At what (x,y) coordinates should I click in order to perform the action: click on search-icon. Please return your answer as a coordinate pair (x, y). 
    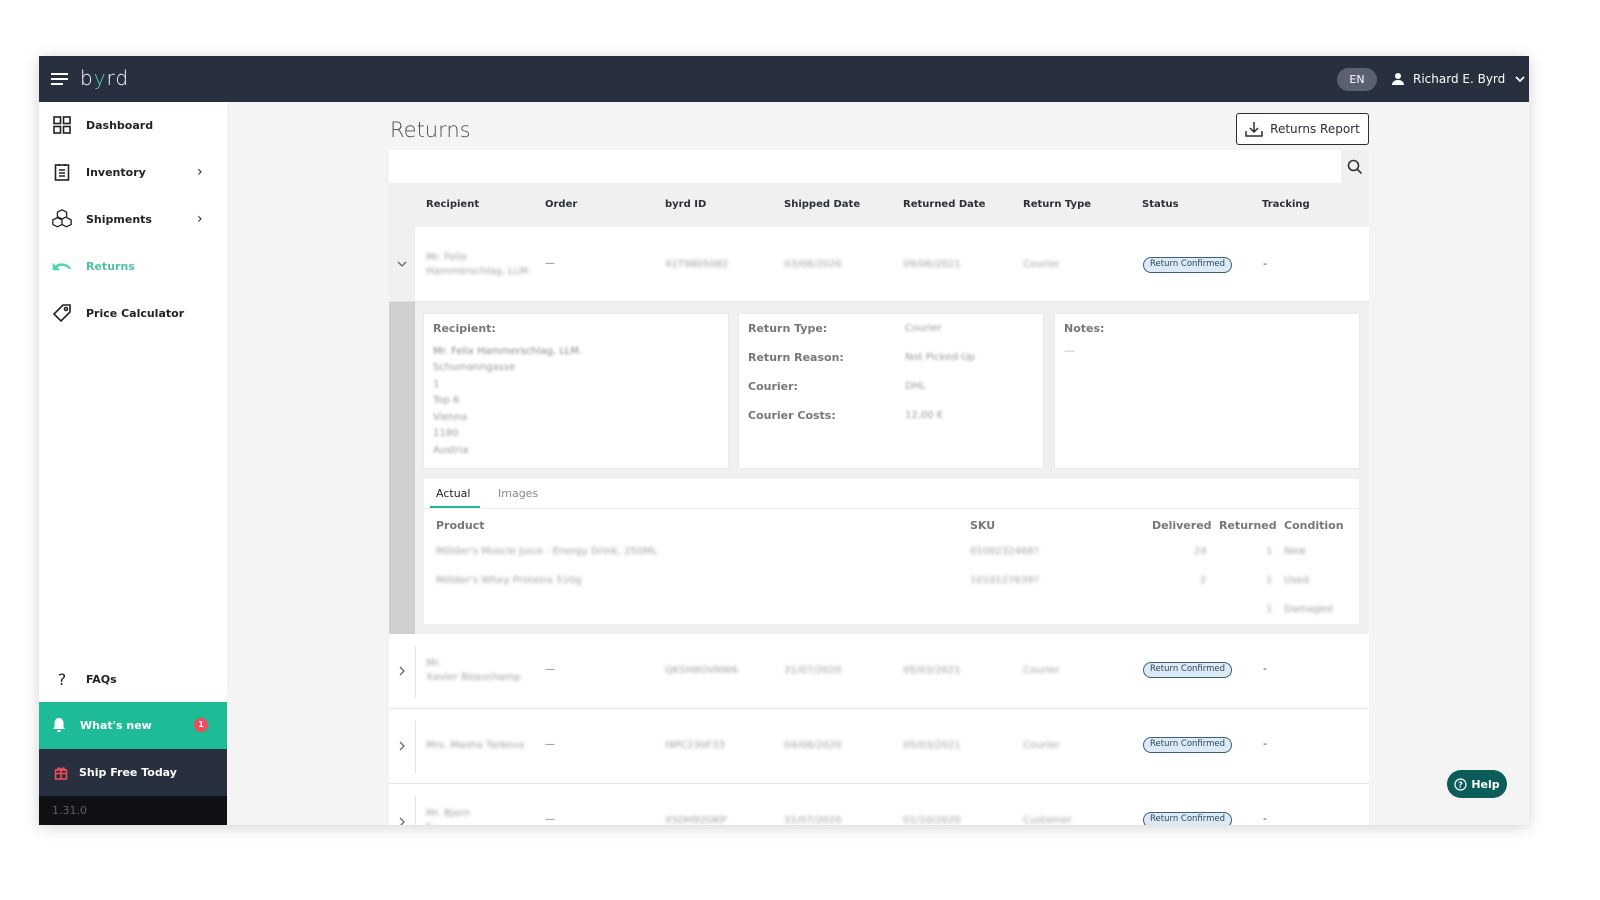
    Looking at the image, I should click on (1355, 166).